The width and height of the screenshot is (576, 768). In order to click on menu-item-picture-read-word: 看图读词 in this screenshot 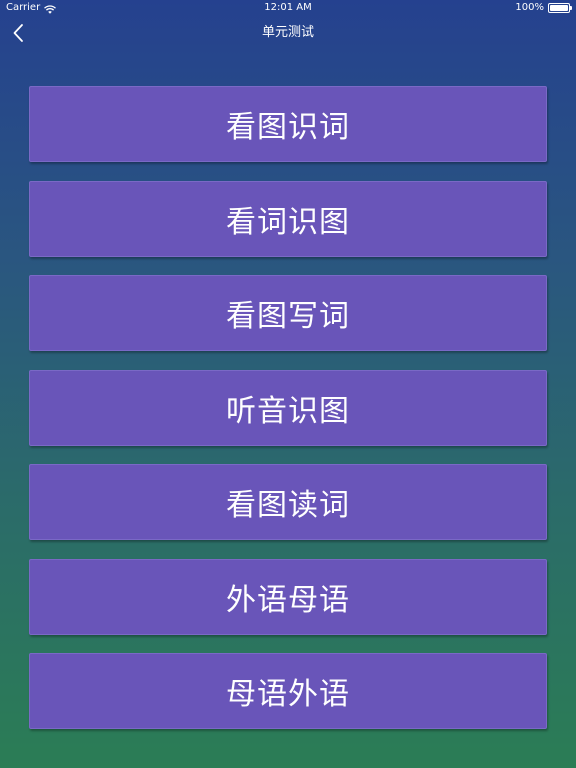, I will do `click(288, 502)`.